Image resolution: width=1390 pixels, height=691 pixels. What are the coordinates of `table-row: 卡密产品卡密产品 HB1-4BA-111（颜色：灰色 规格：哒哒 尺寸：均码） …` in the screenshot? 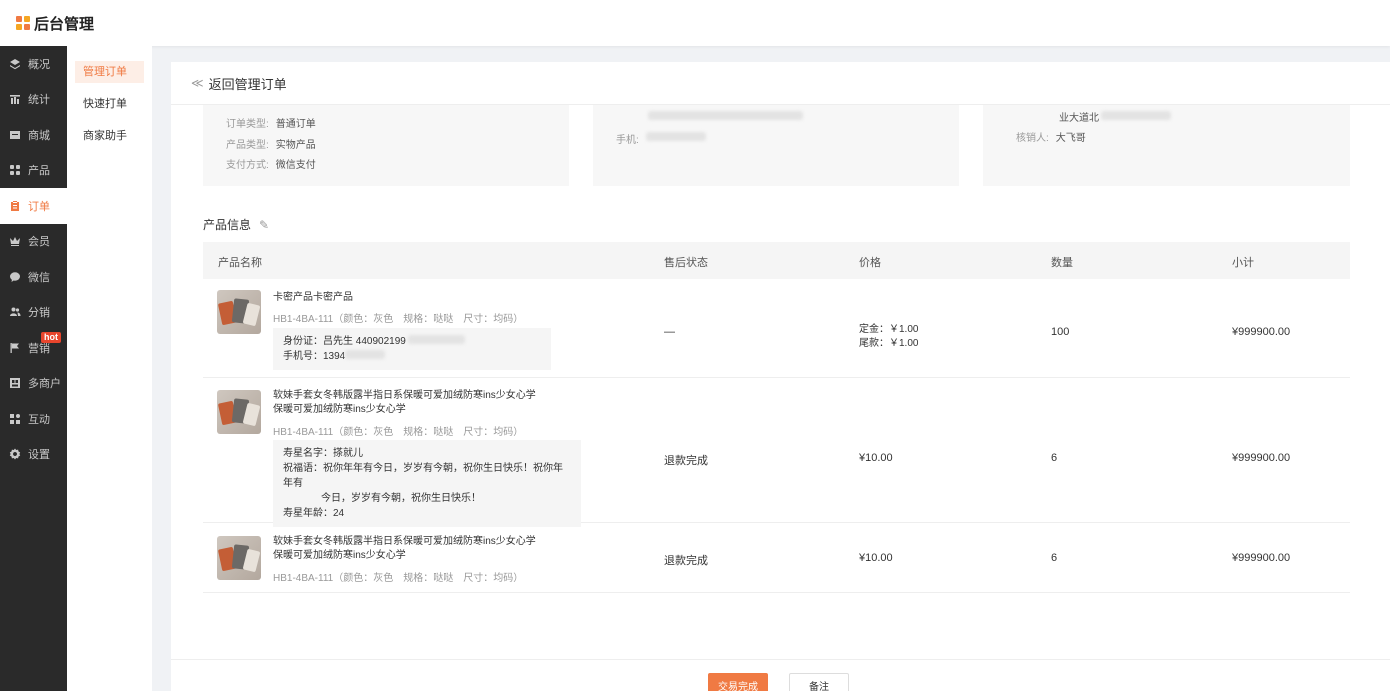 It's located at (776, 328).